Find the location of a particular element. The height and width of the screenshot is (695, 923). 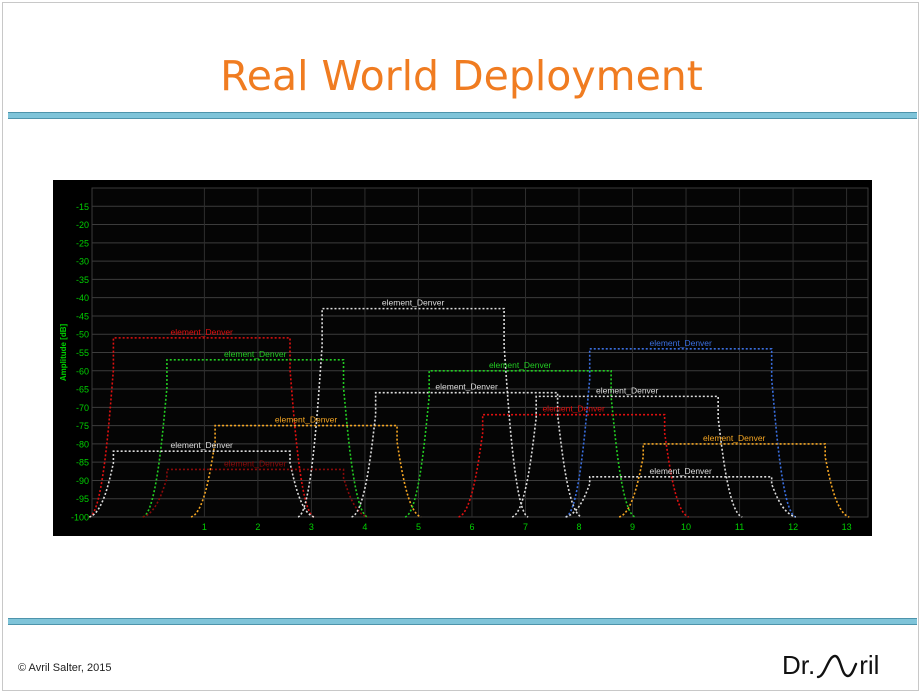

top-divider is located at coordinates (462, 115).